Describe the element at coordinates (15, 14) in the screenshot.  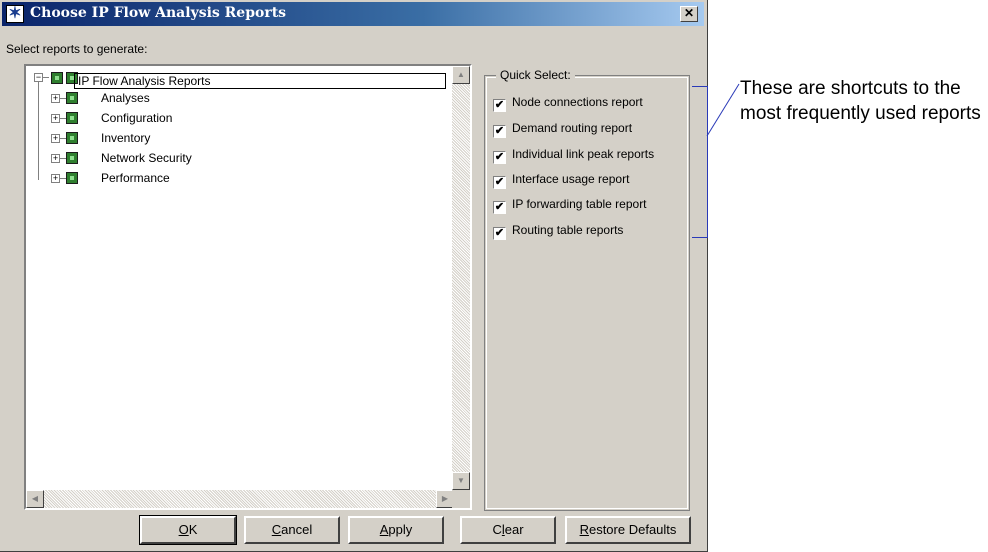
I see `app-star-icon: ✶` at that location.